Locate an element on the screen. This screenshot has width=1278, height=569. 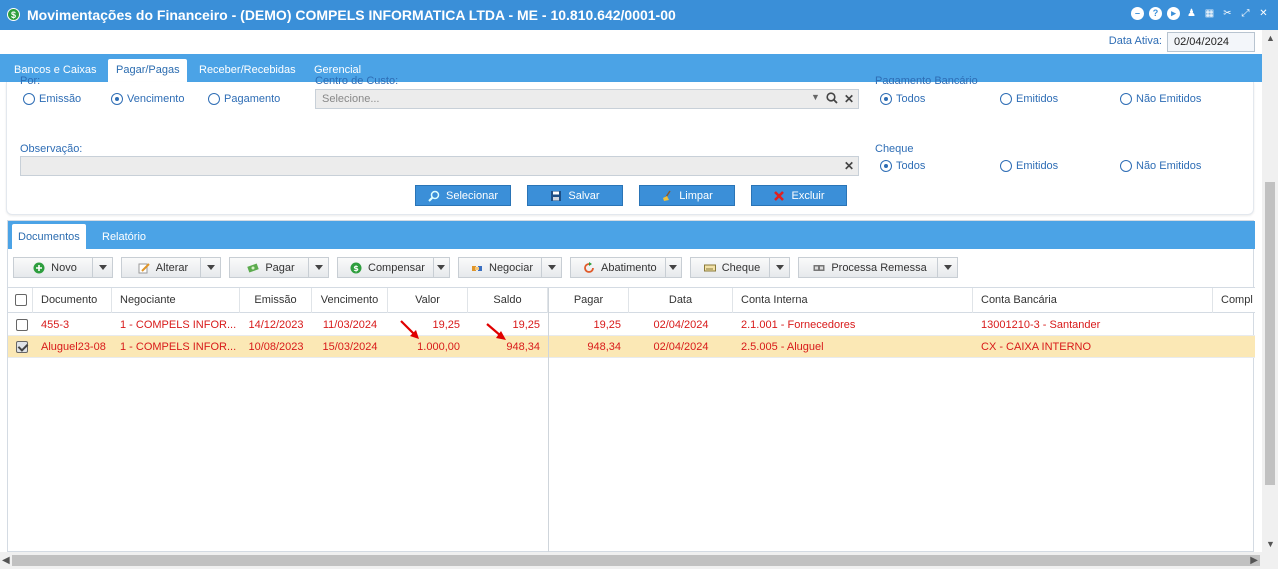
negociar-label: Negociar is located at coordinates (511, 267).